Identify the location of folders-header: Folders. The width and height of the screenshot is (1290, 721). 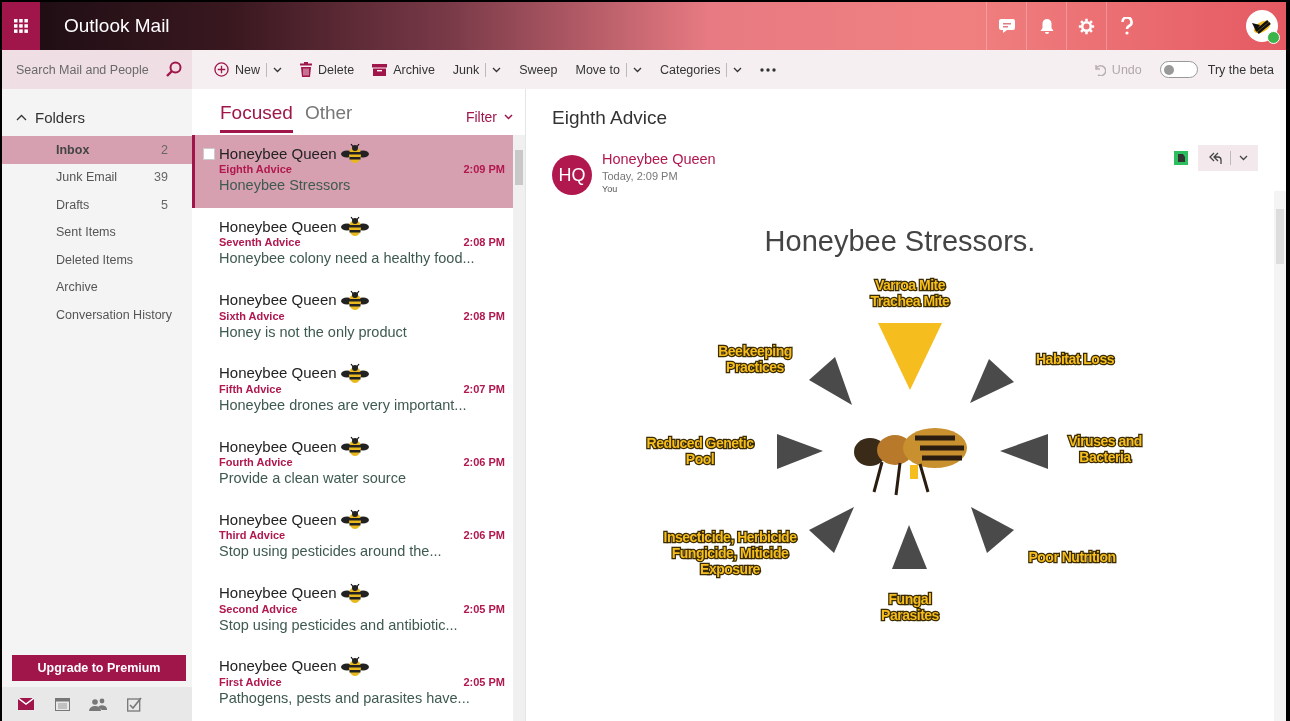
(44, 112).